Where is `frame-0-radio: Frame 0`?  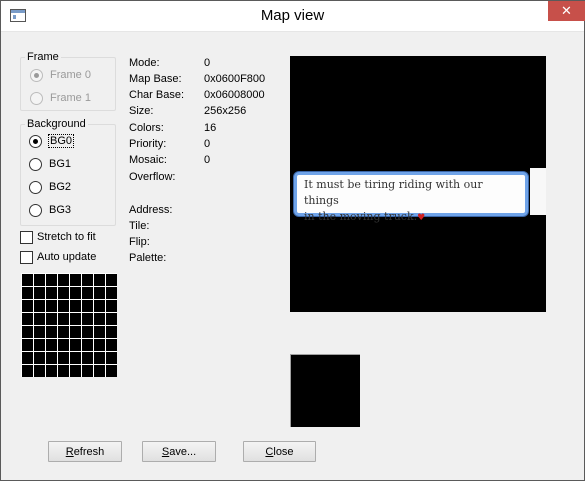
frame-0-radio: Frame 0 is located at coordinates (60, 75).